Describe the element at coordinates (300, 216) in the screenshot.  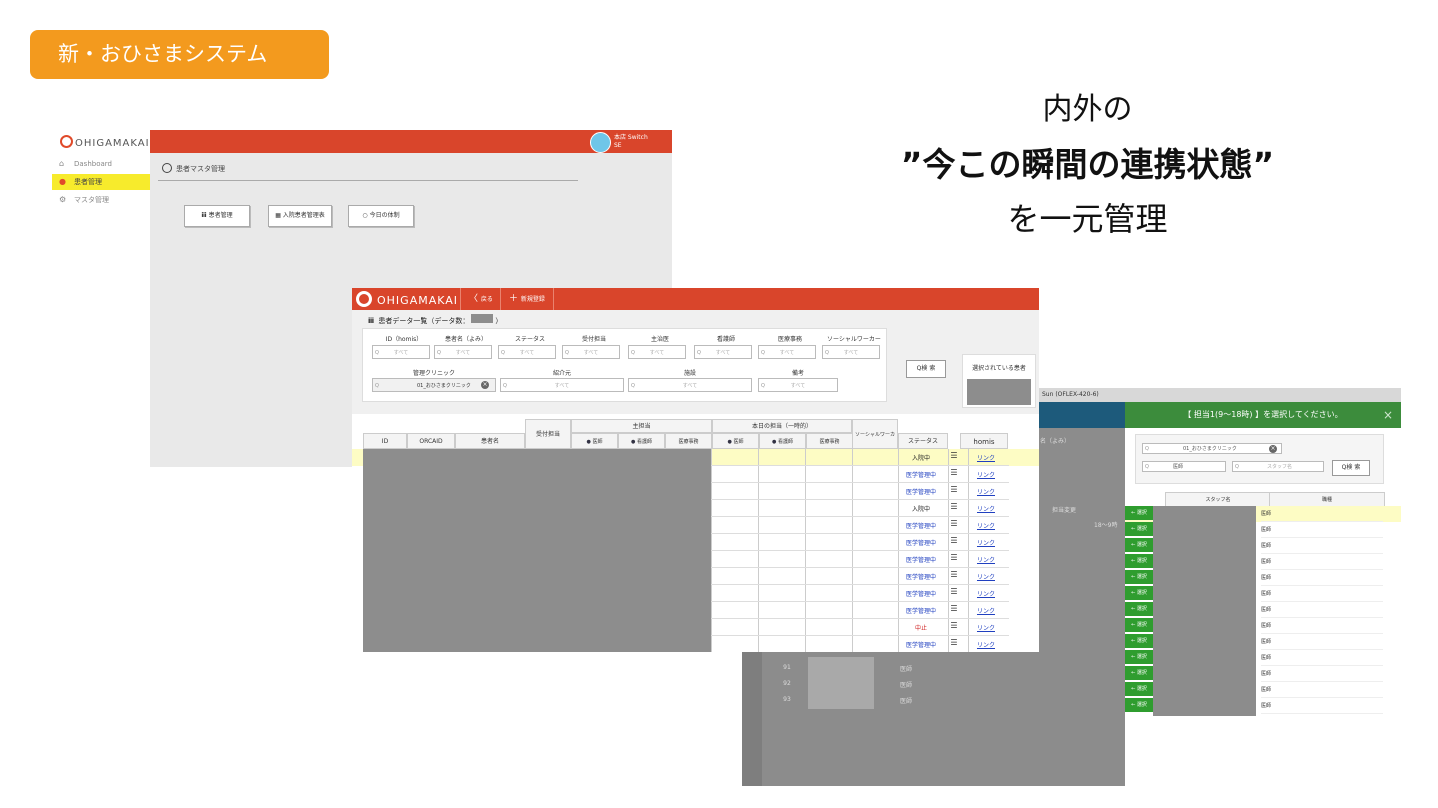
I see `inpatient-table-button: ▦ 入院患者管理表` at that location.